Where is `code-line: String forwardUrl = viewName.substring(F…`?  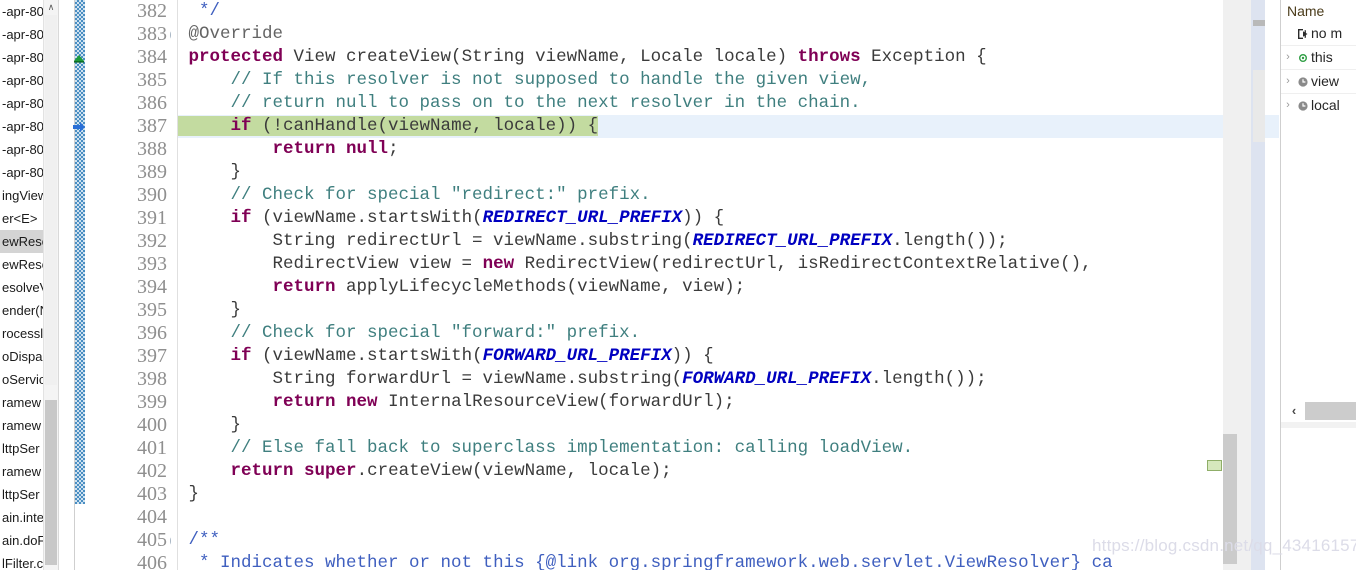
code-line: String forwardUrl = viewName.substring(F… is located at coordinates (728, 379).